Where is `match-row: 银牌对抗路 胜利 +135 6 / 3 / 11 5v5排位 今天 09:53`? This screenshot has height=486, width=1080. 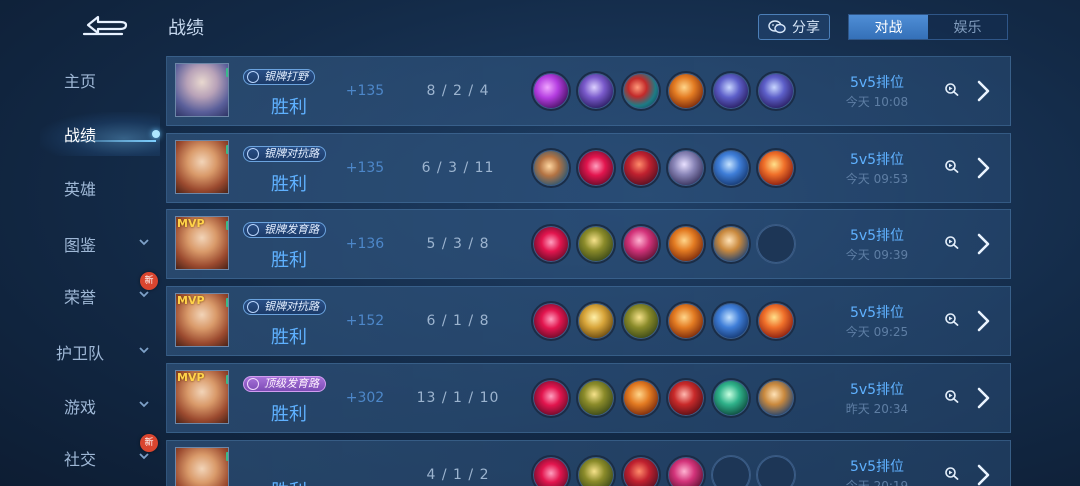
match-row: 银牌对抗路 胜利 +135 6 / 3 / 11 5v5排位 今天 09:53 is located at coordinates (588, 168).